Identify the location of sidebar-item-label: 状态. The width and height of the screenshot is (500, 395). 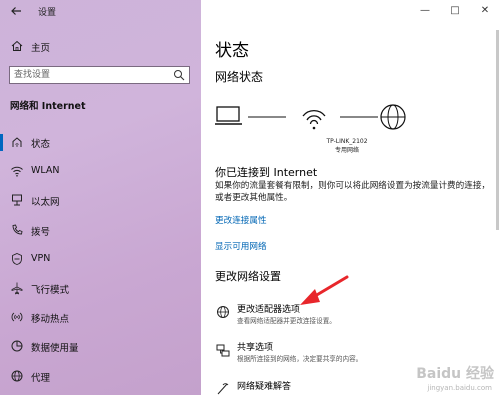
(41, 144).